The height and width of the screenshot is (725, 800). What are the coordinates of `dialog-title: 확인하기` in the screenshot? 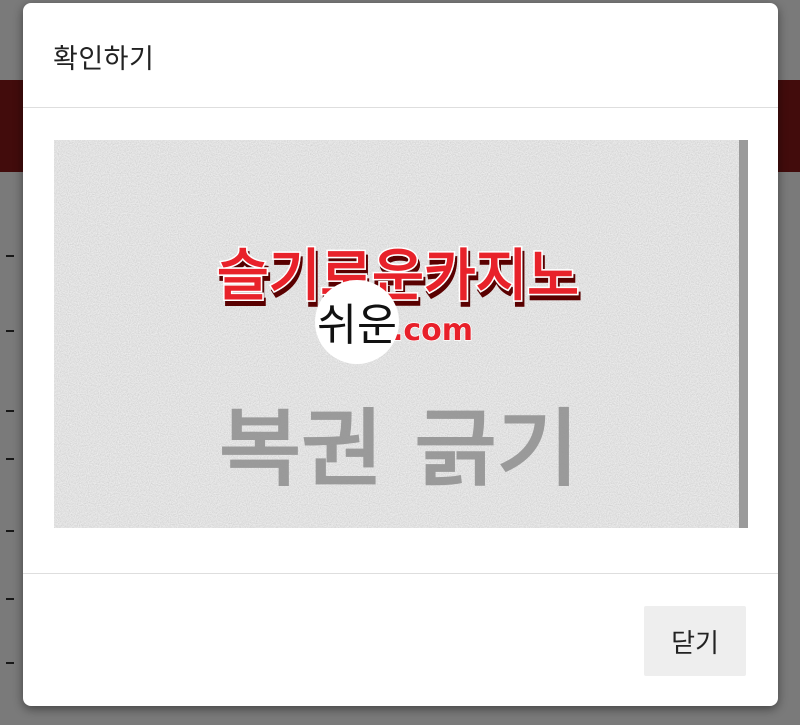 It's located at (104, 59).